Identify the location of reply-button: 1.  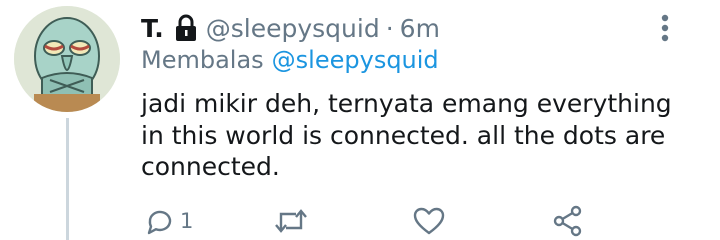
(168, 221).